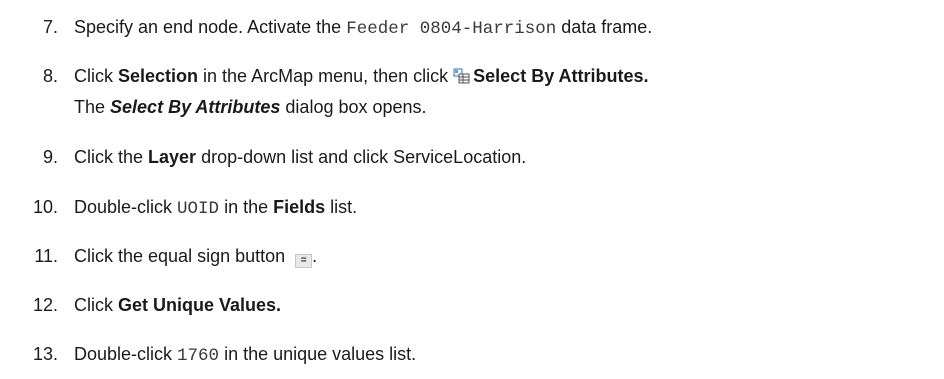 Image resolution: width=944 pixels, height=379 pixels. Describe the element at coordinates (341, 207) in the screenshot. I see `text: list.` at that location.